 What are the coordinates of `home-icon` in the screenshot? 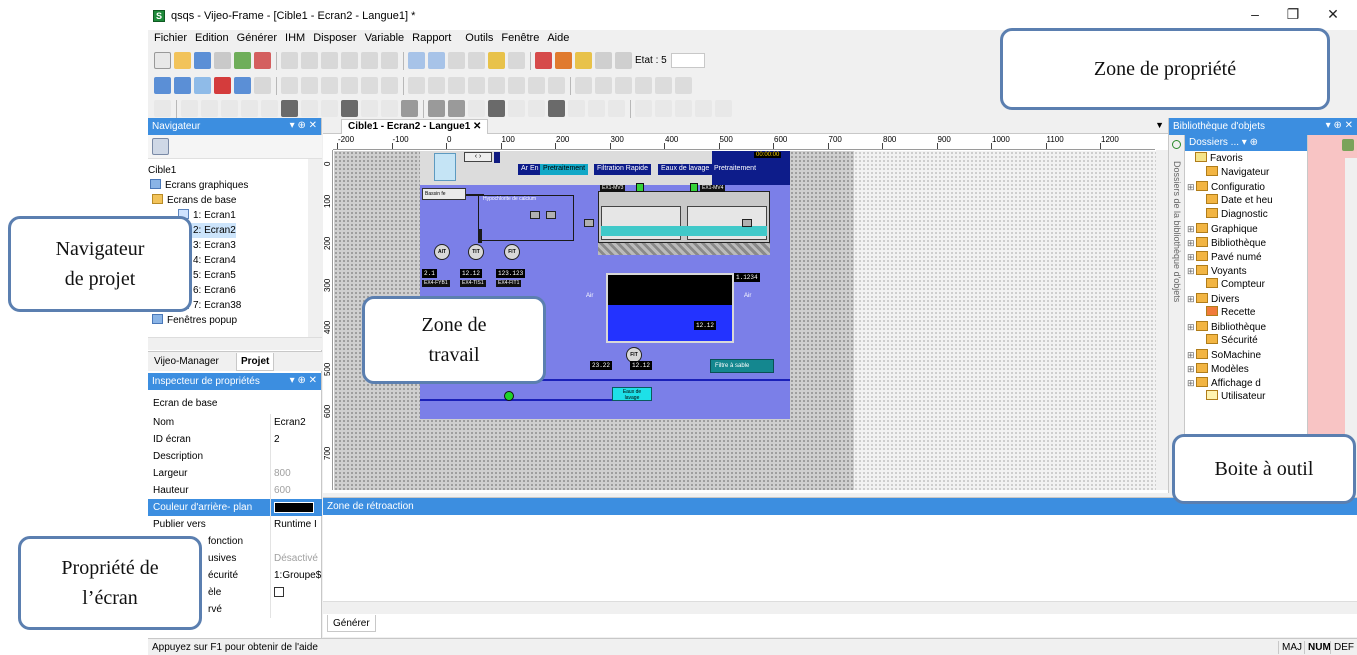 It's located at (496, 60).